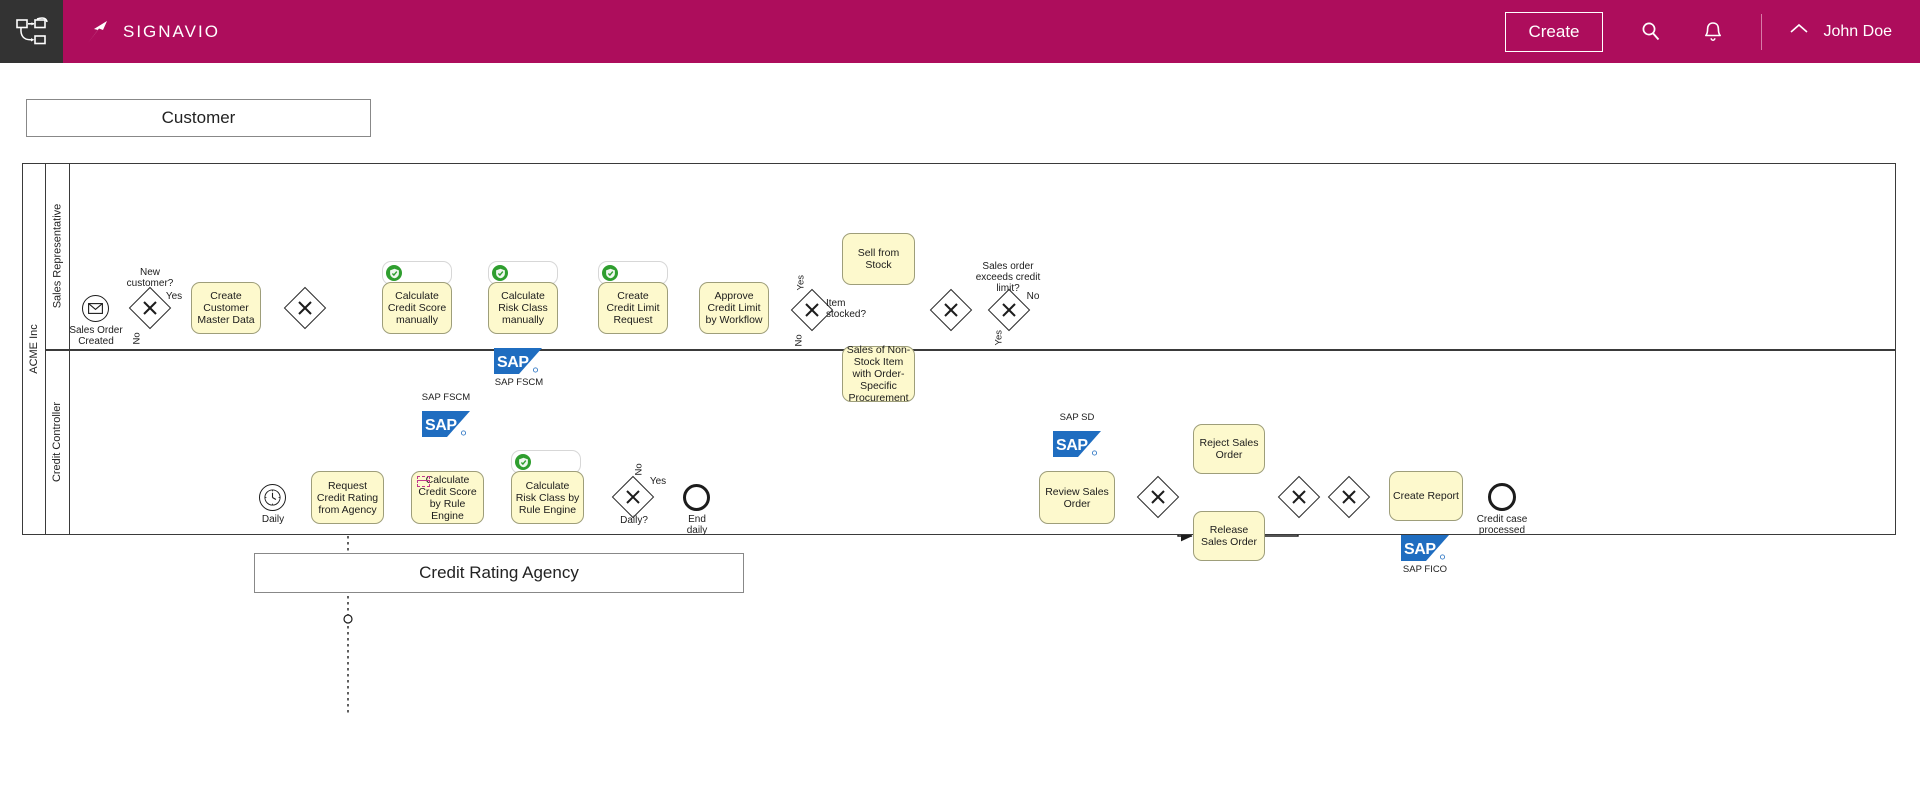 The width and height of the screenshot is (1920, 785). I want to click on event-sales-order-created, so click(95, 308).